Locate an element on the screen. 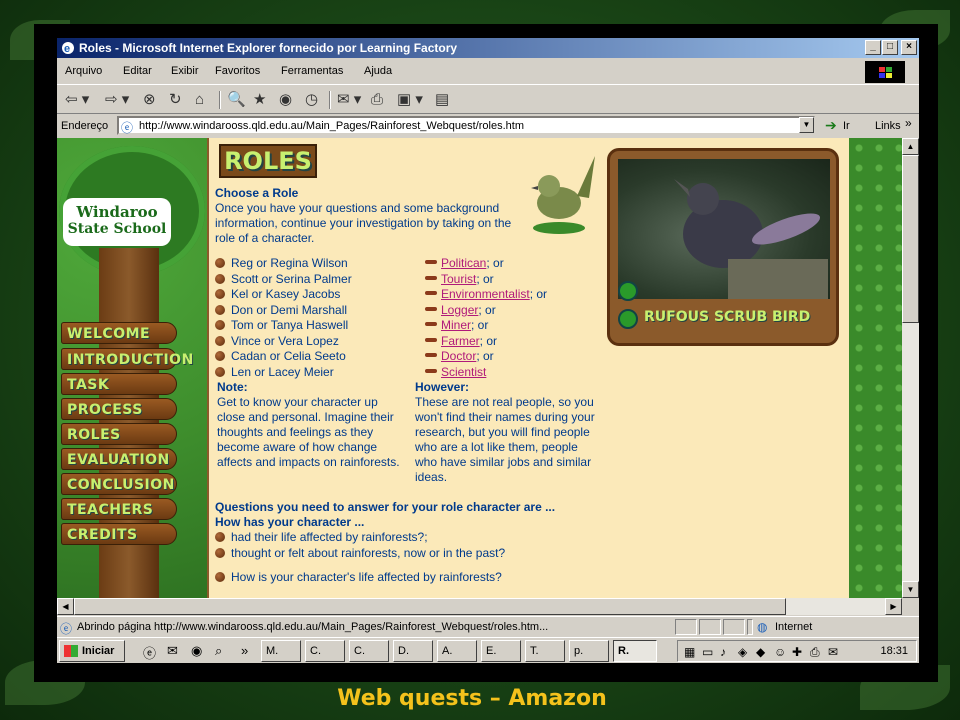  network-icon: ▦ is located at coordinates (689, 652).